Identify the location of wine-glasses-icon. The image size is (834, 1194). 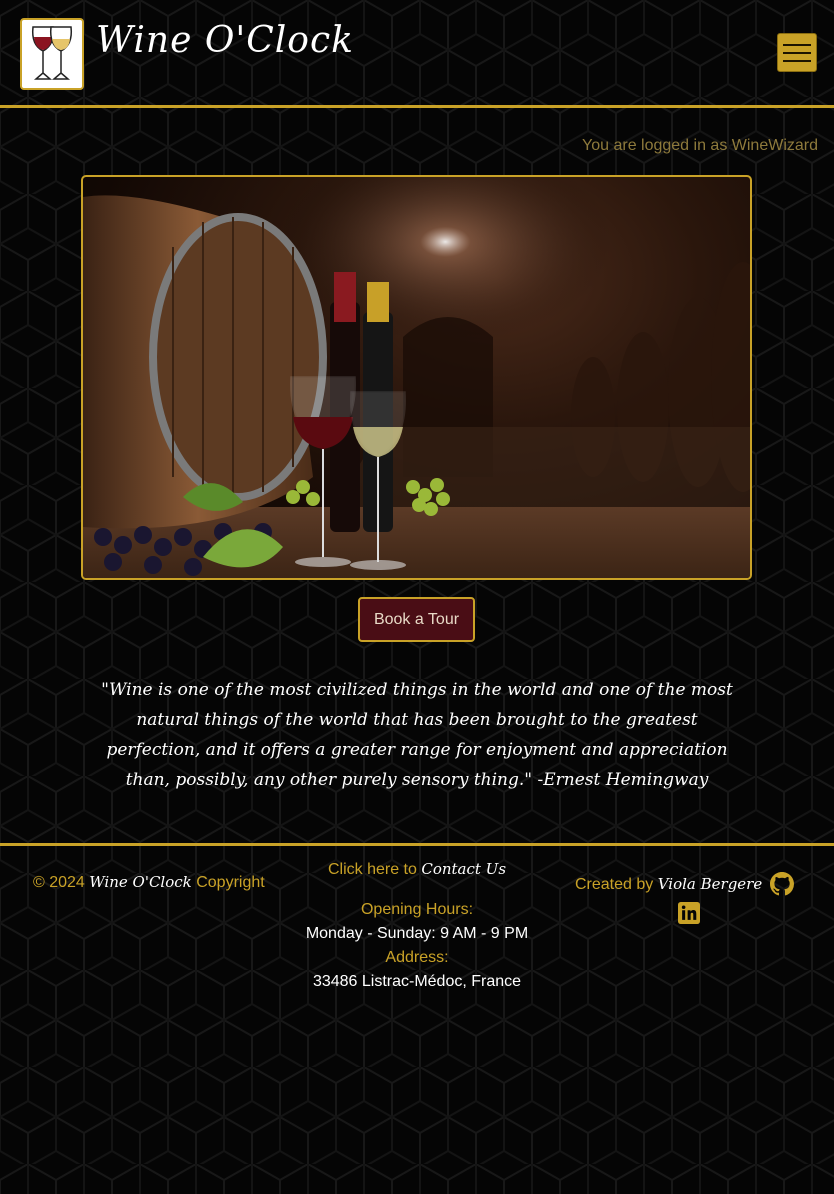
(52, 53).